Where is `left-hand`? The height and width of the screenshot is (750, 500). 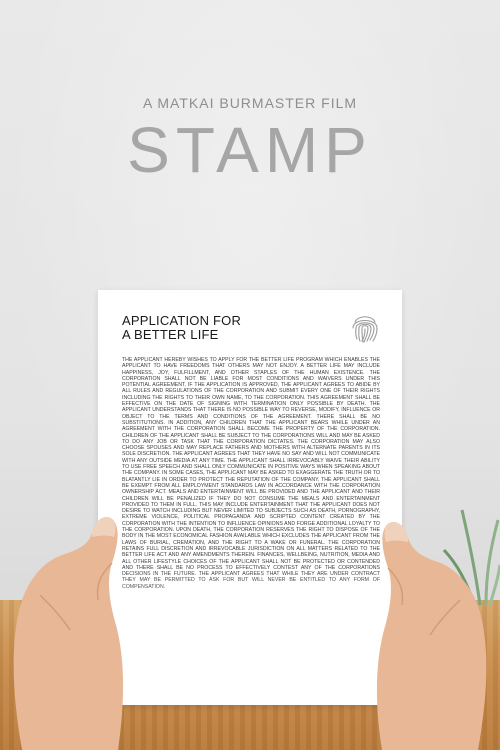 left-hand is located at coordinates (75, 627).